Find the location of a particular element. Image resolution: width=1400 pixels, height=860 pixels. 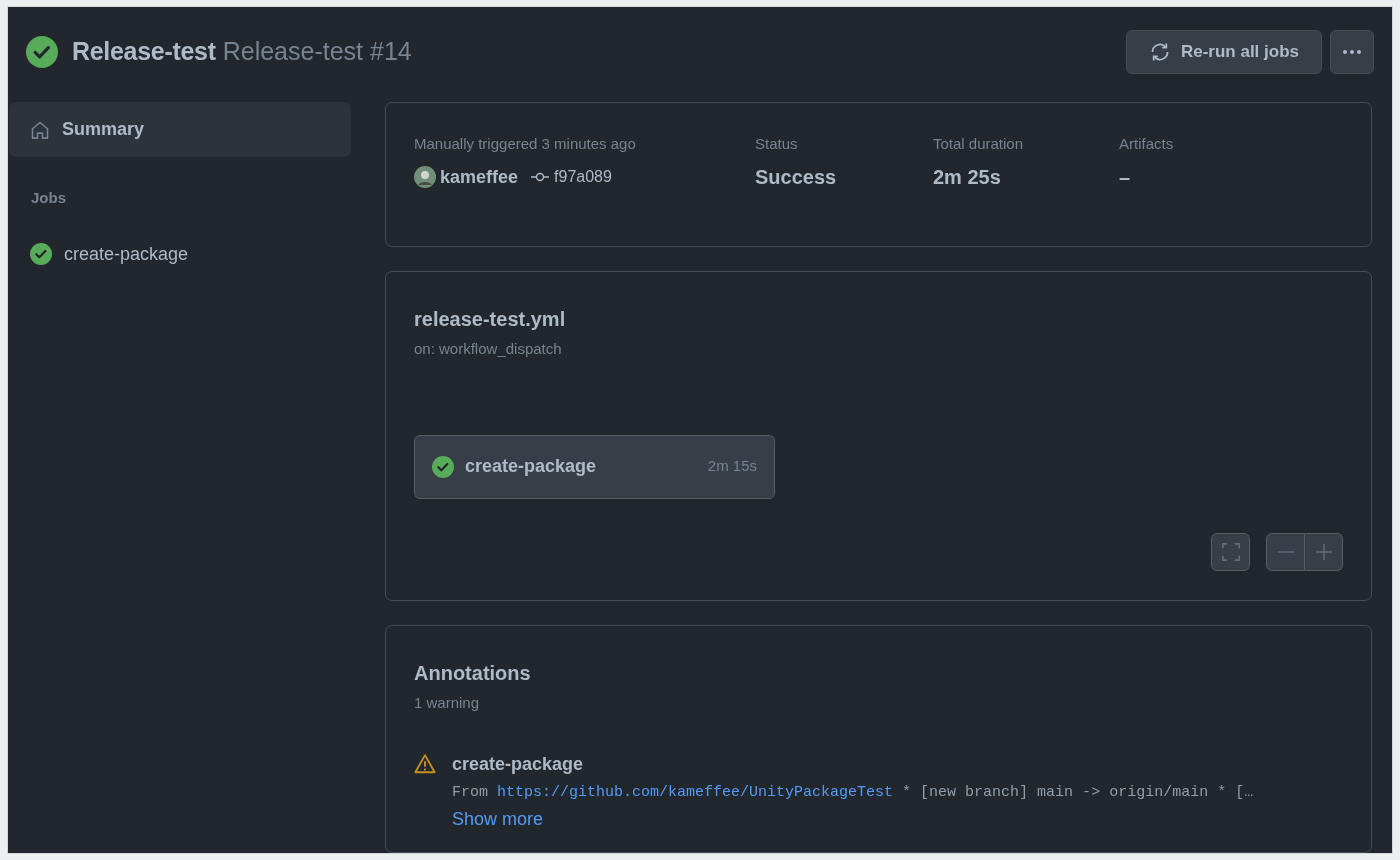

section-heading: Jobs is located at coordinates (48, 198).